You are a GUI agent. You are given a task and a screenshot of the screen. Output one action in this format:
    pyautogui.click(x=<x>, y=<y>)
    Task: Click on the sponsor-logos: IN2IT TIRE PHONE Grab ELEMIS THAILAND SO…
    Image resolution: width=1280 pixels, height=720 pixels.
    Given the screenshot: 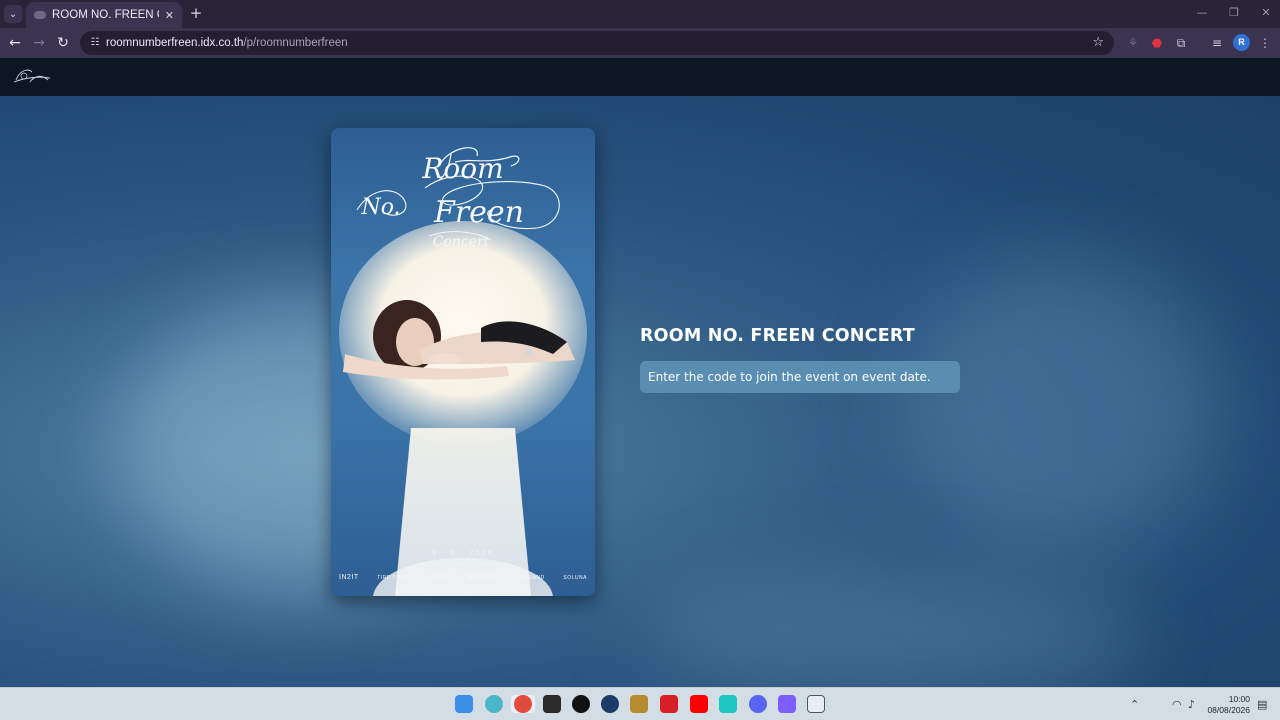 What is the action you would take?
    pyautogui.click(x=463, y=577)
    